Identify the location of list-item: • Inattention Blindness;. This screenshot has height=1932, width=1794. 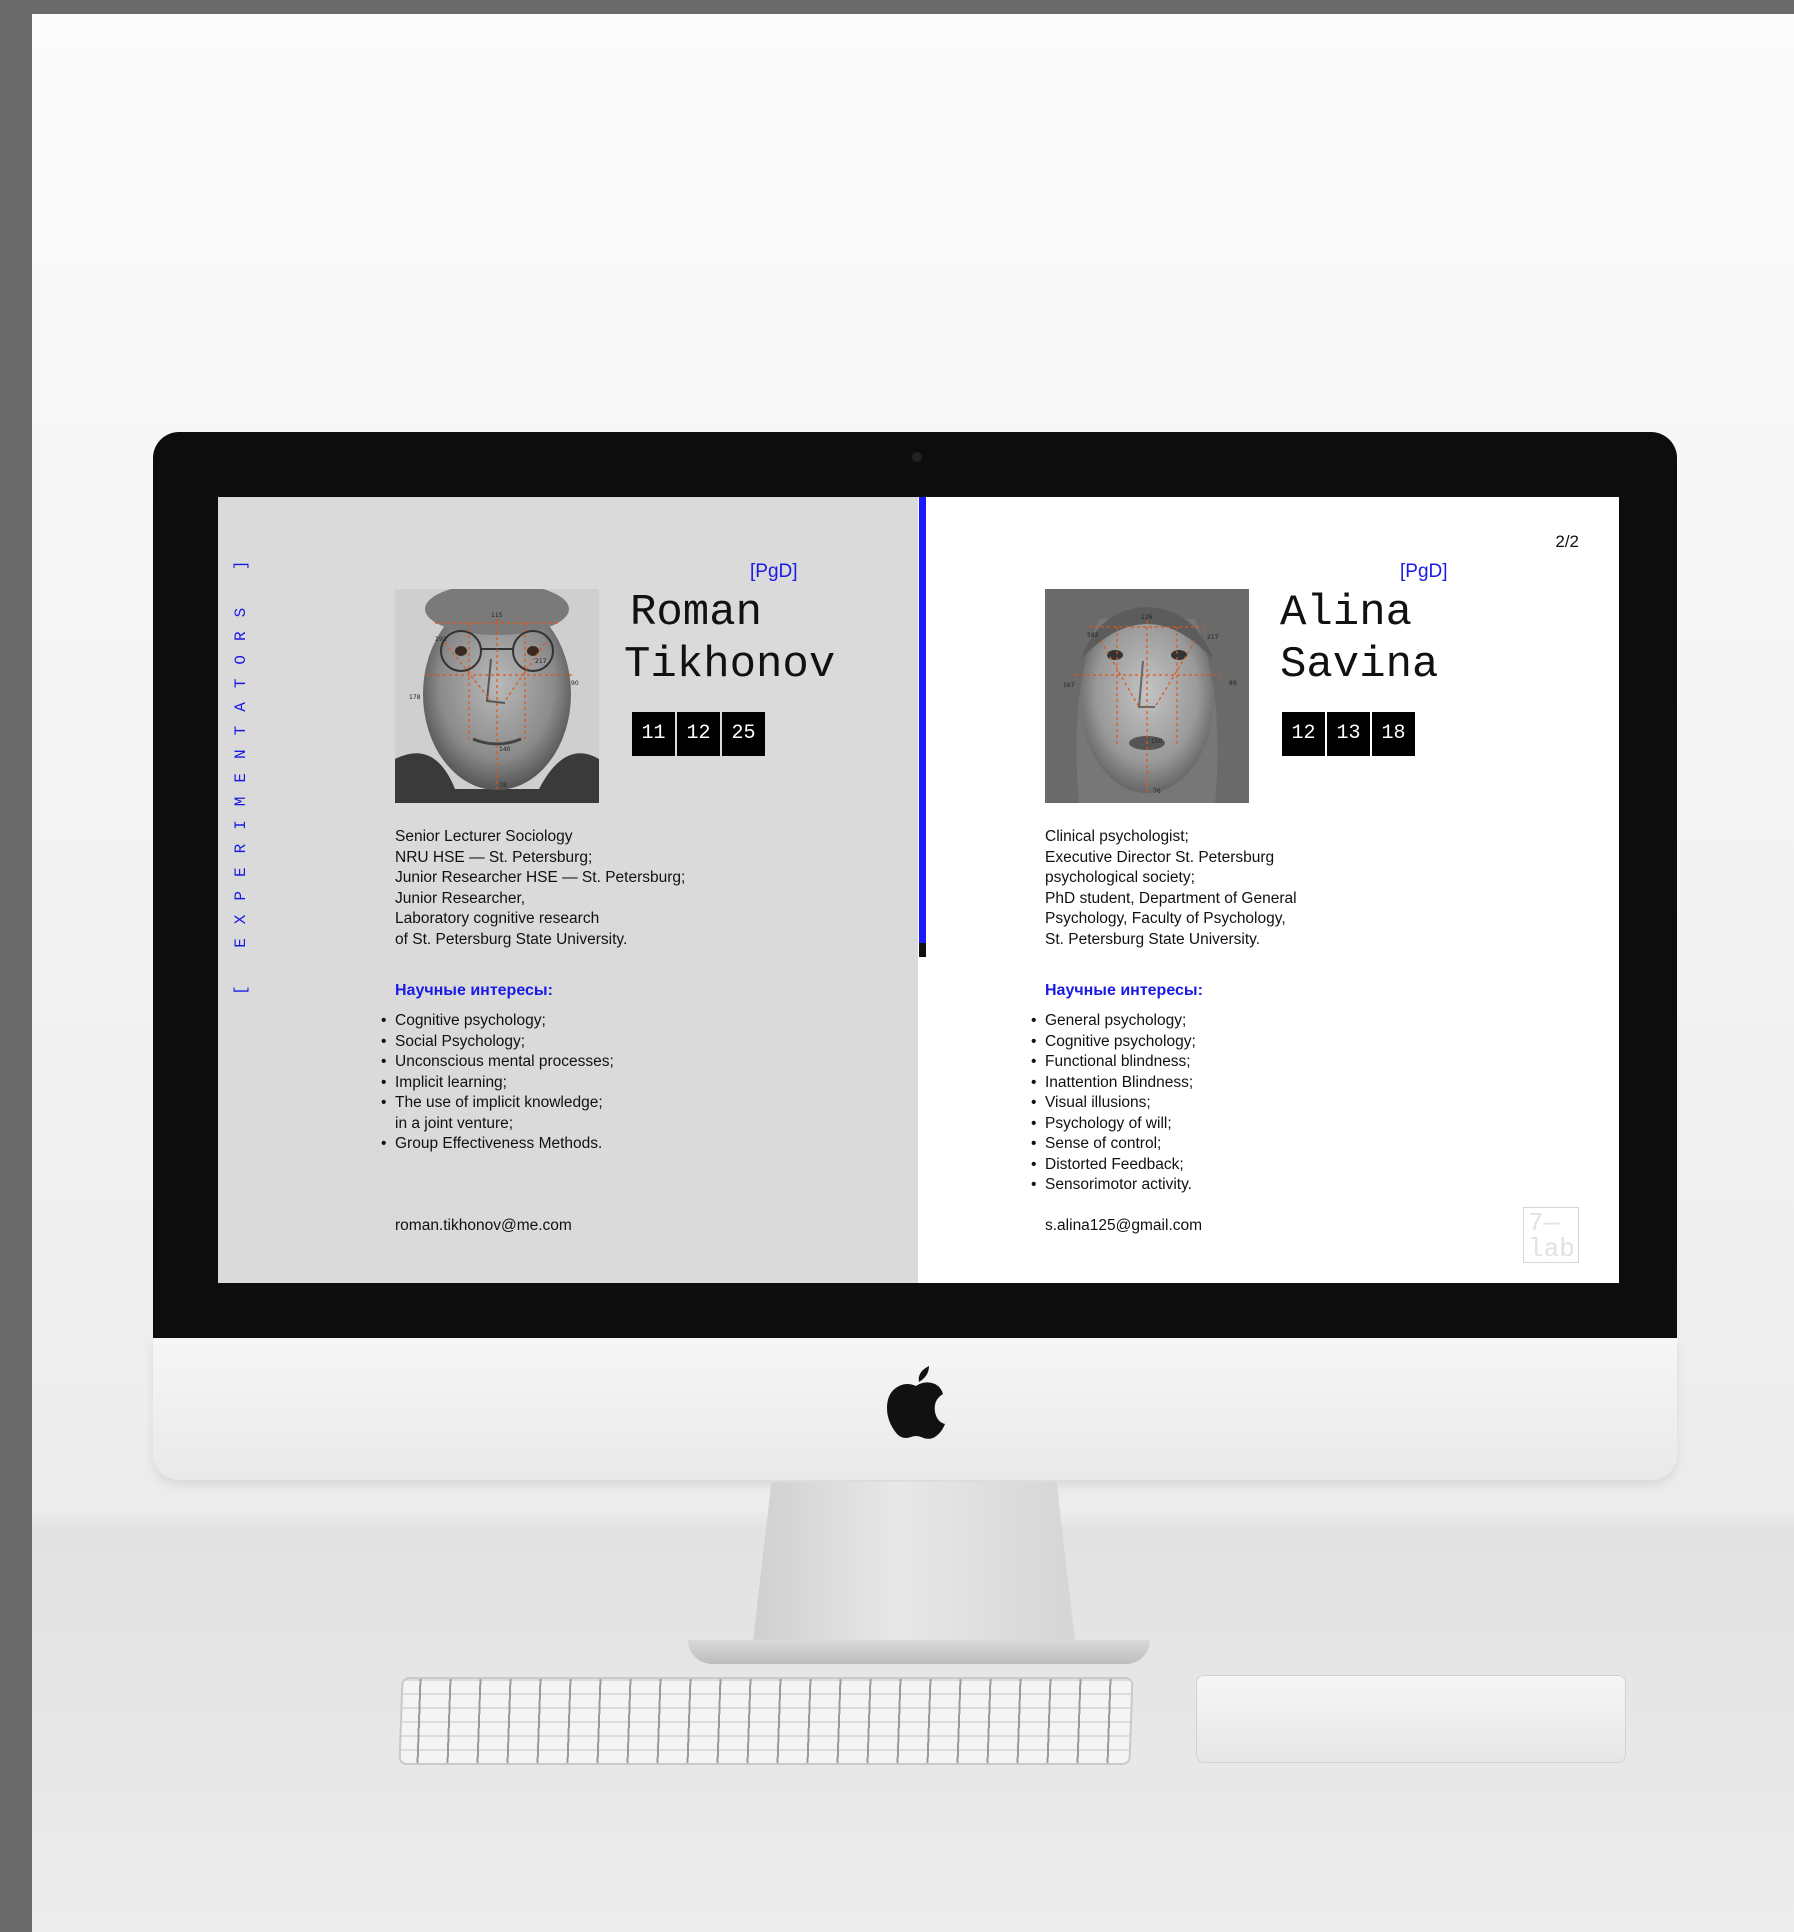
(1112, 1082).